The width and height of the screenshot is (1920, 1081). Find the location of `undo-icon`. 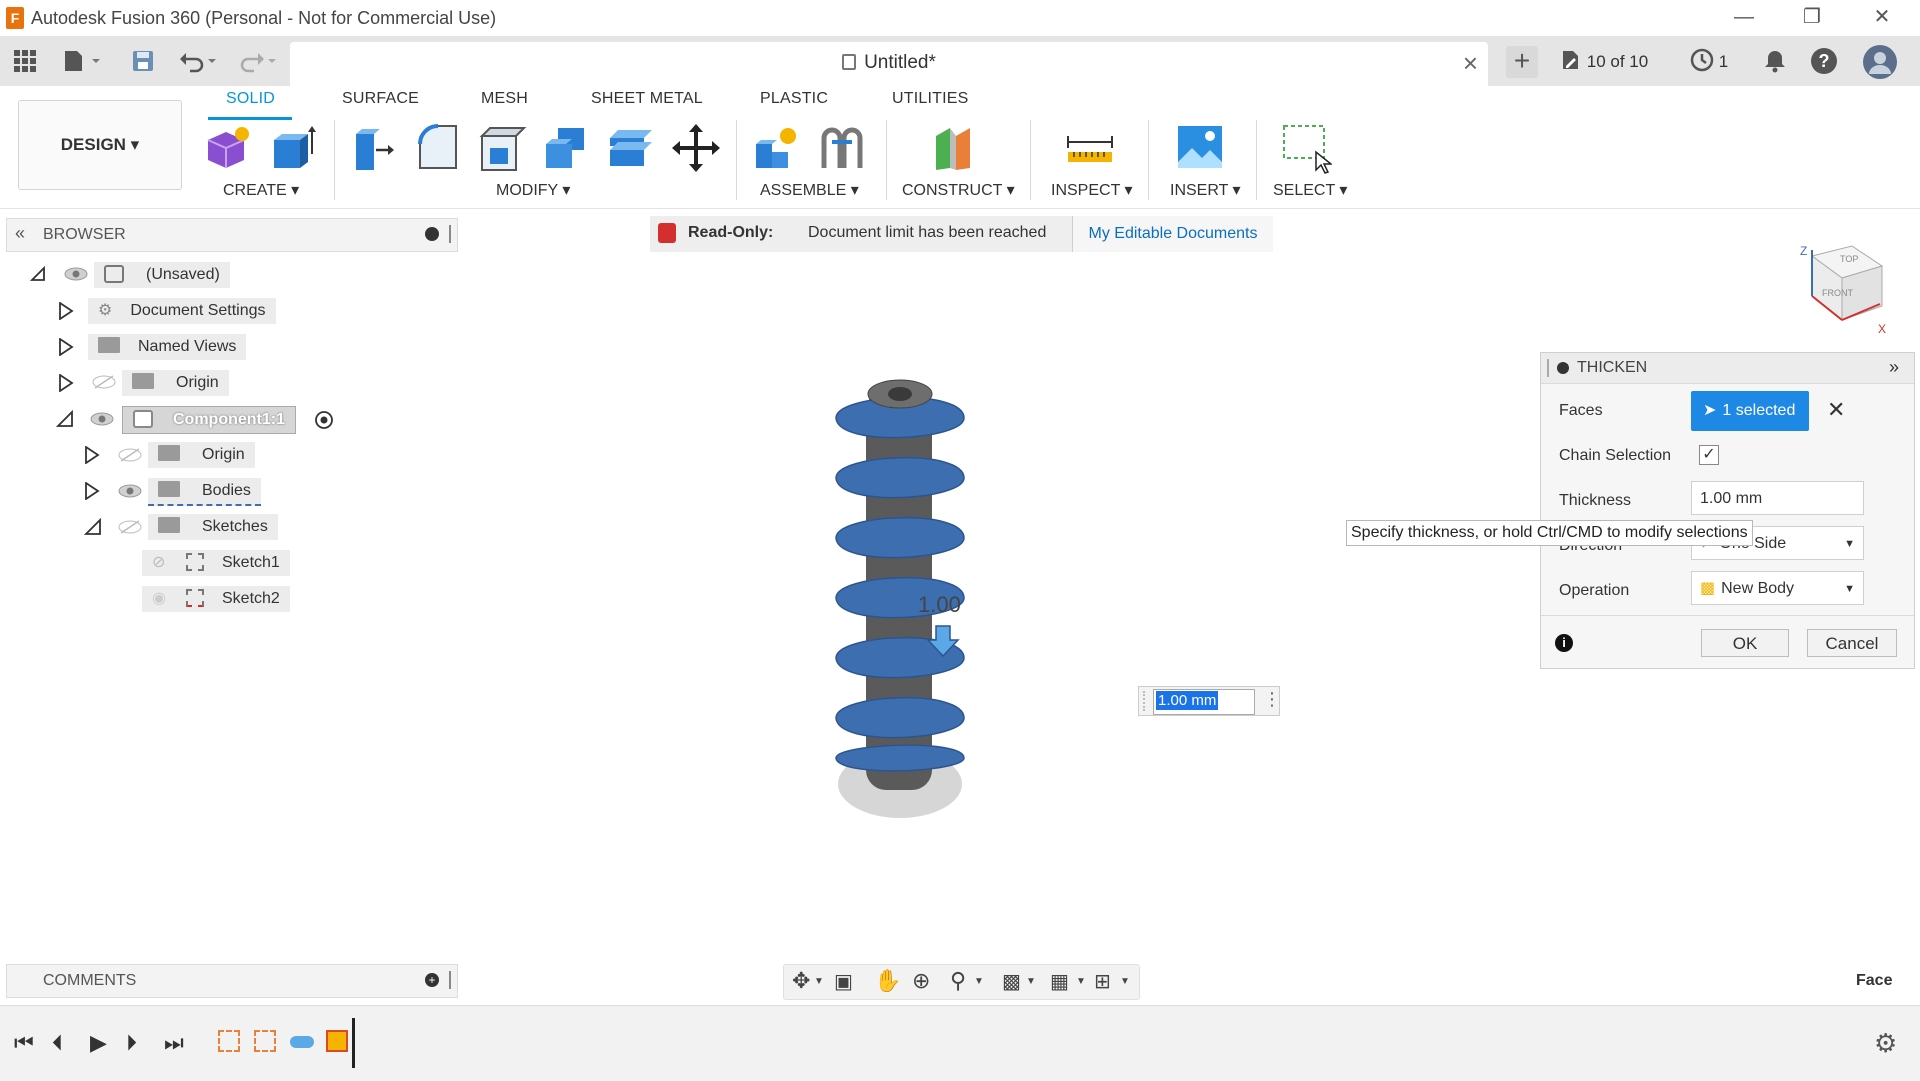

undo-icon is located at coordinates (198, 61).